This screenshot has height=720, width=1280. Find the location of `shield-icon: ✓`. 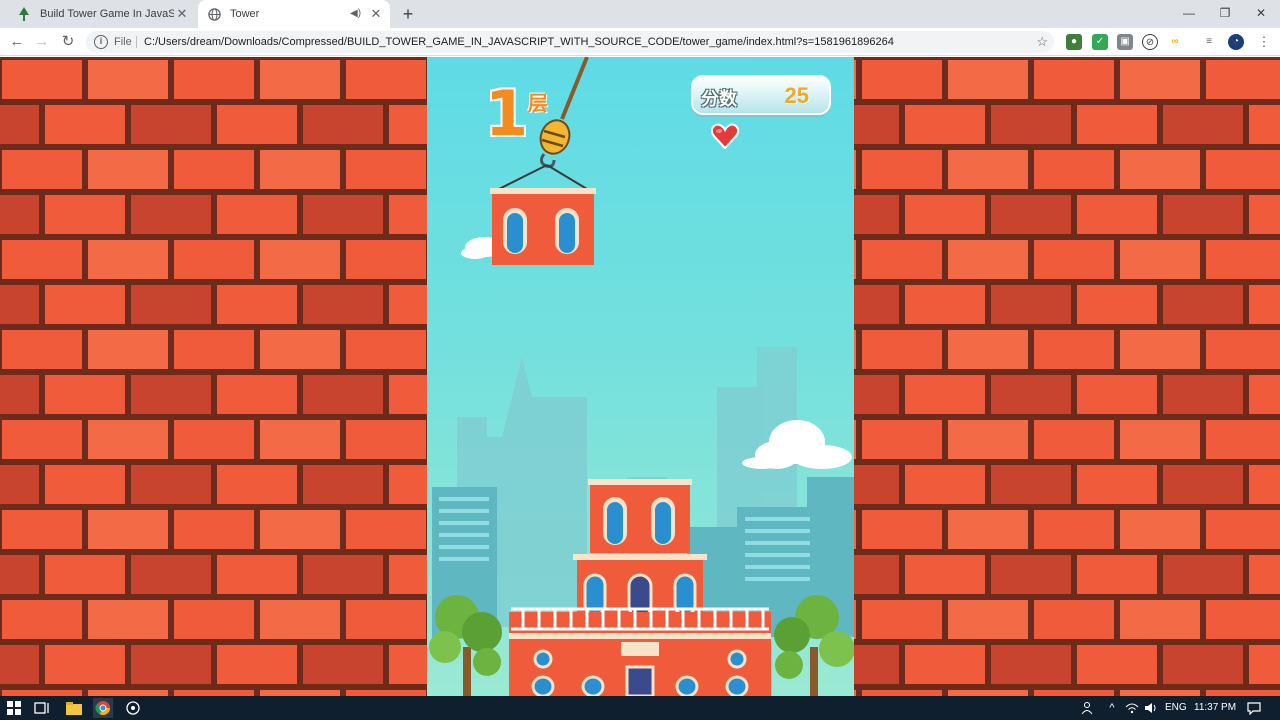

shield-icon: ✓ is located at coordinates (1100, 42).